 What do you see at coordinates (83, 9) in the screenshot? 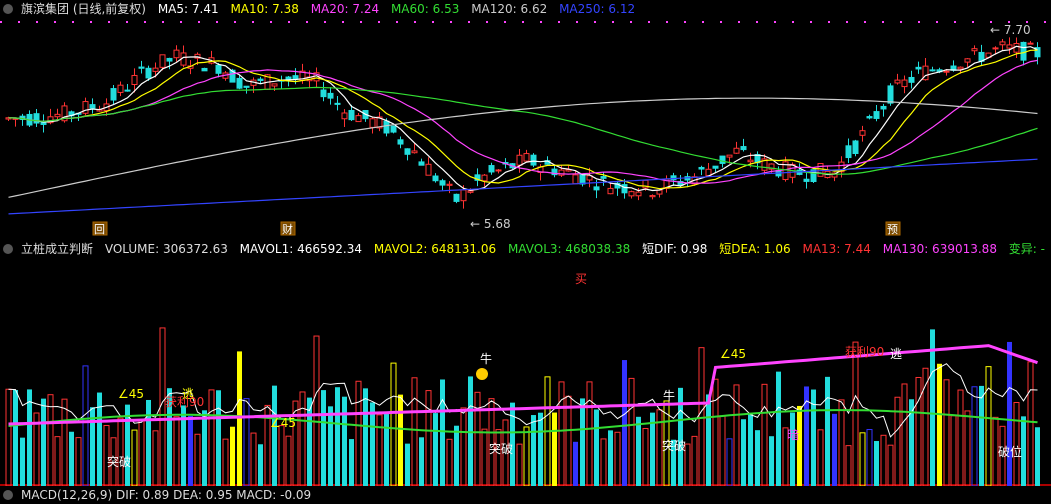
I see `stock-title: 旗滨集团 (日线,前复权)` at bounding box center [83, 9].